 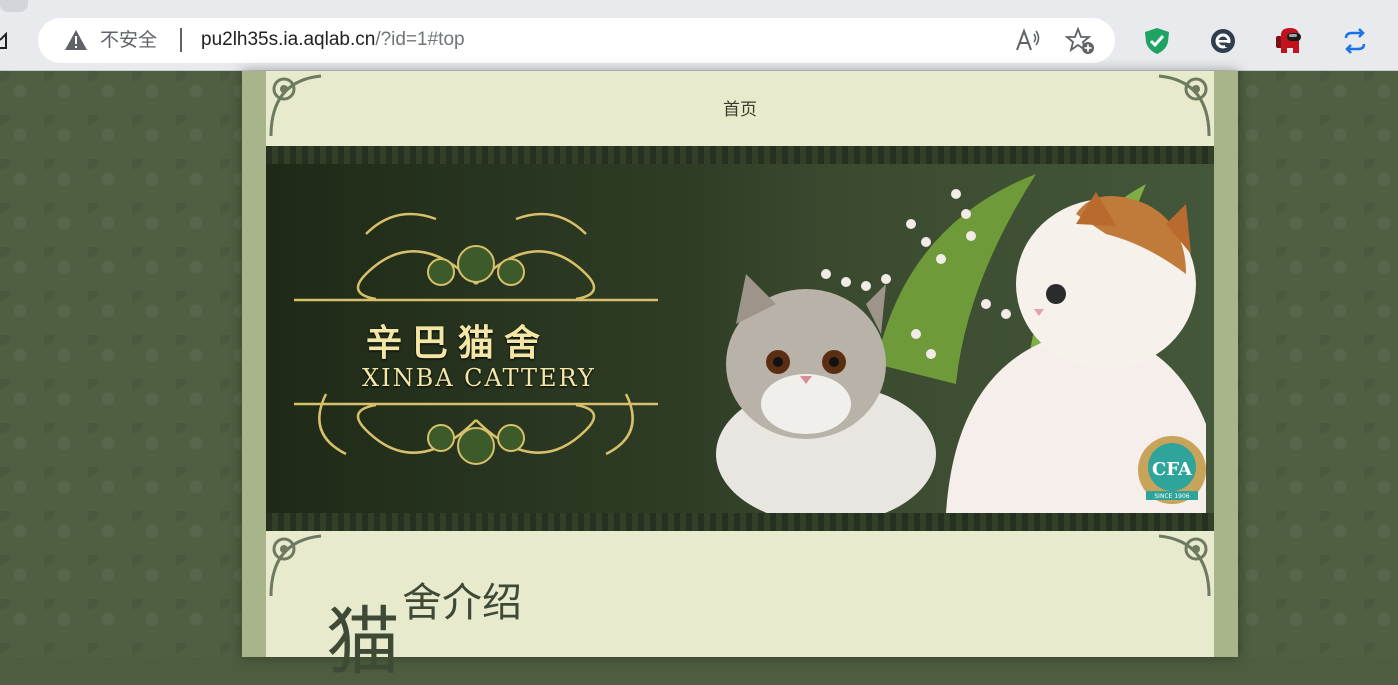 What do you see at coordinates (479, 378) in the screenshot?
I see `cattery-logo-english: XINBA CATTERY` at bounding box center [479, 378].